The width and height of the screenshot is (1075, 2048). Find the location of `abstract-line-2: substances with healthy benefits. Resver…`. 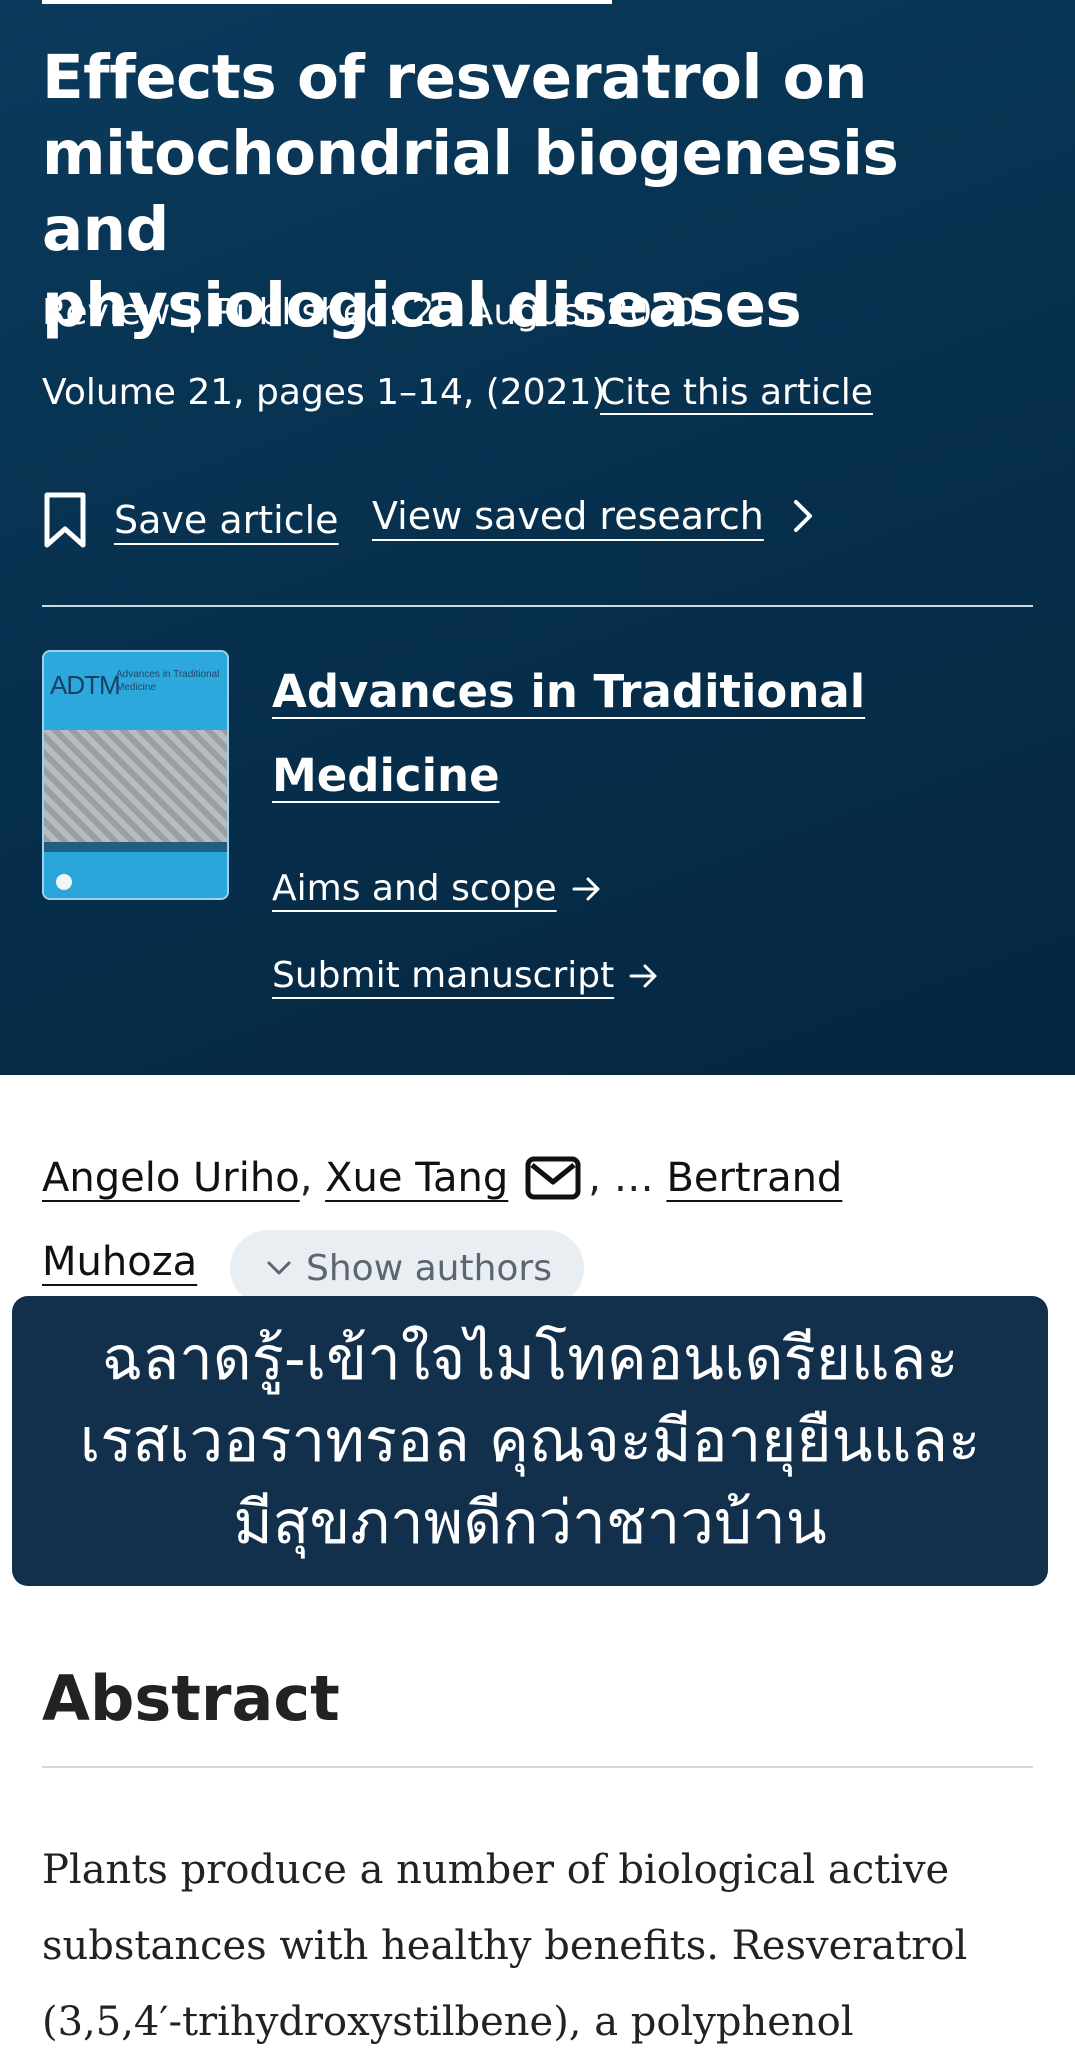

abstract-line-2: substances with healthy benefits. Resver… is located at coordinates (505, 1946).